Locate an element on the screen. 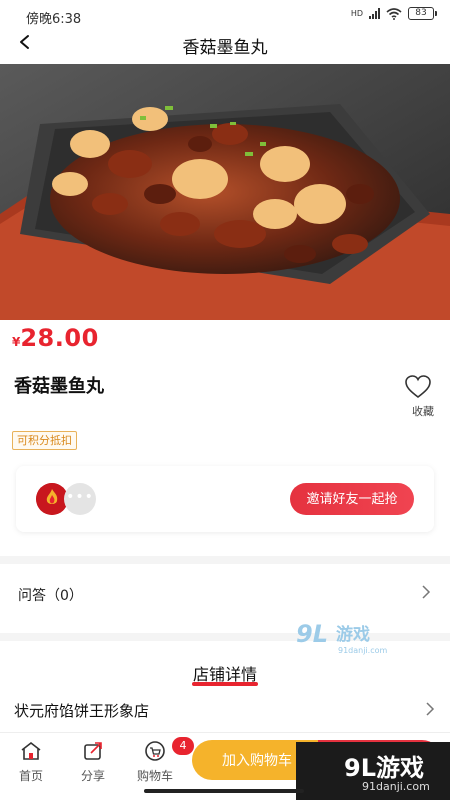  status-bar: 傍晚6:38 HD 83 is located at coordinates (225, 15).